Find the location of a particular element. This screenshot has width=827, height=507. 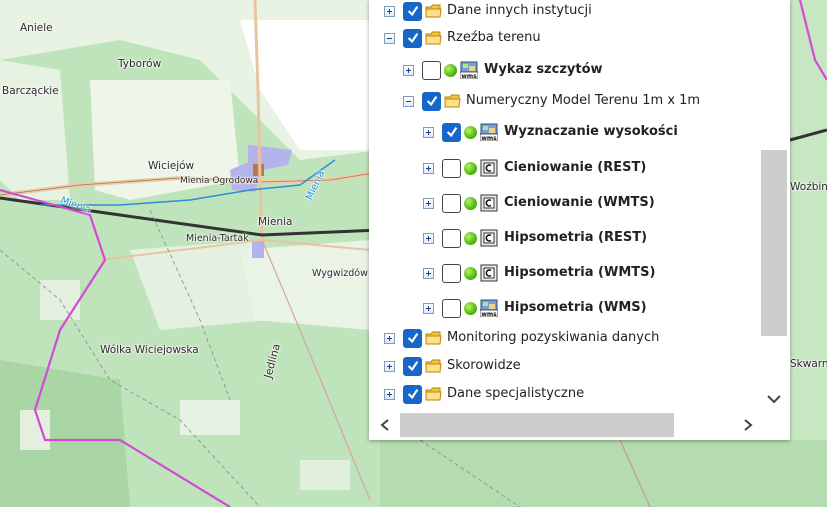

layer-row: wms Hipsometria (WMS) is located at coordinates (535, 308).